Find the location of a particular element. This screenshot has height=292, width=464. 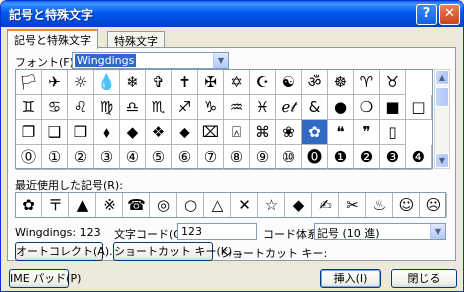

ime-pad-button: IME パッド(P) is located at coordinates (45, 278).